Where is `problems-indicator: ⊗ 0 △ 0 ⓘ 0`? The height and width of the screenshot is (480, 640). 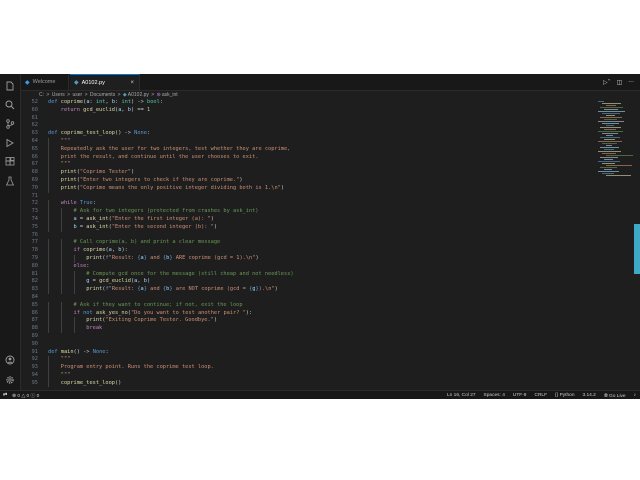 problems-indicator: ⊗ 0 △ 0 ⓘ 0 is located at coordinates (25, 395).